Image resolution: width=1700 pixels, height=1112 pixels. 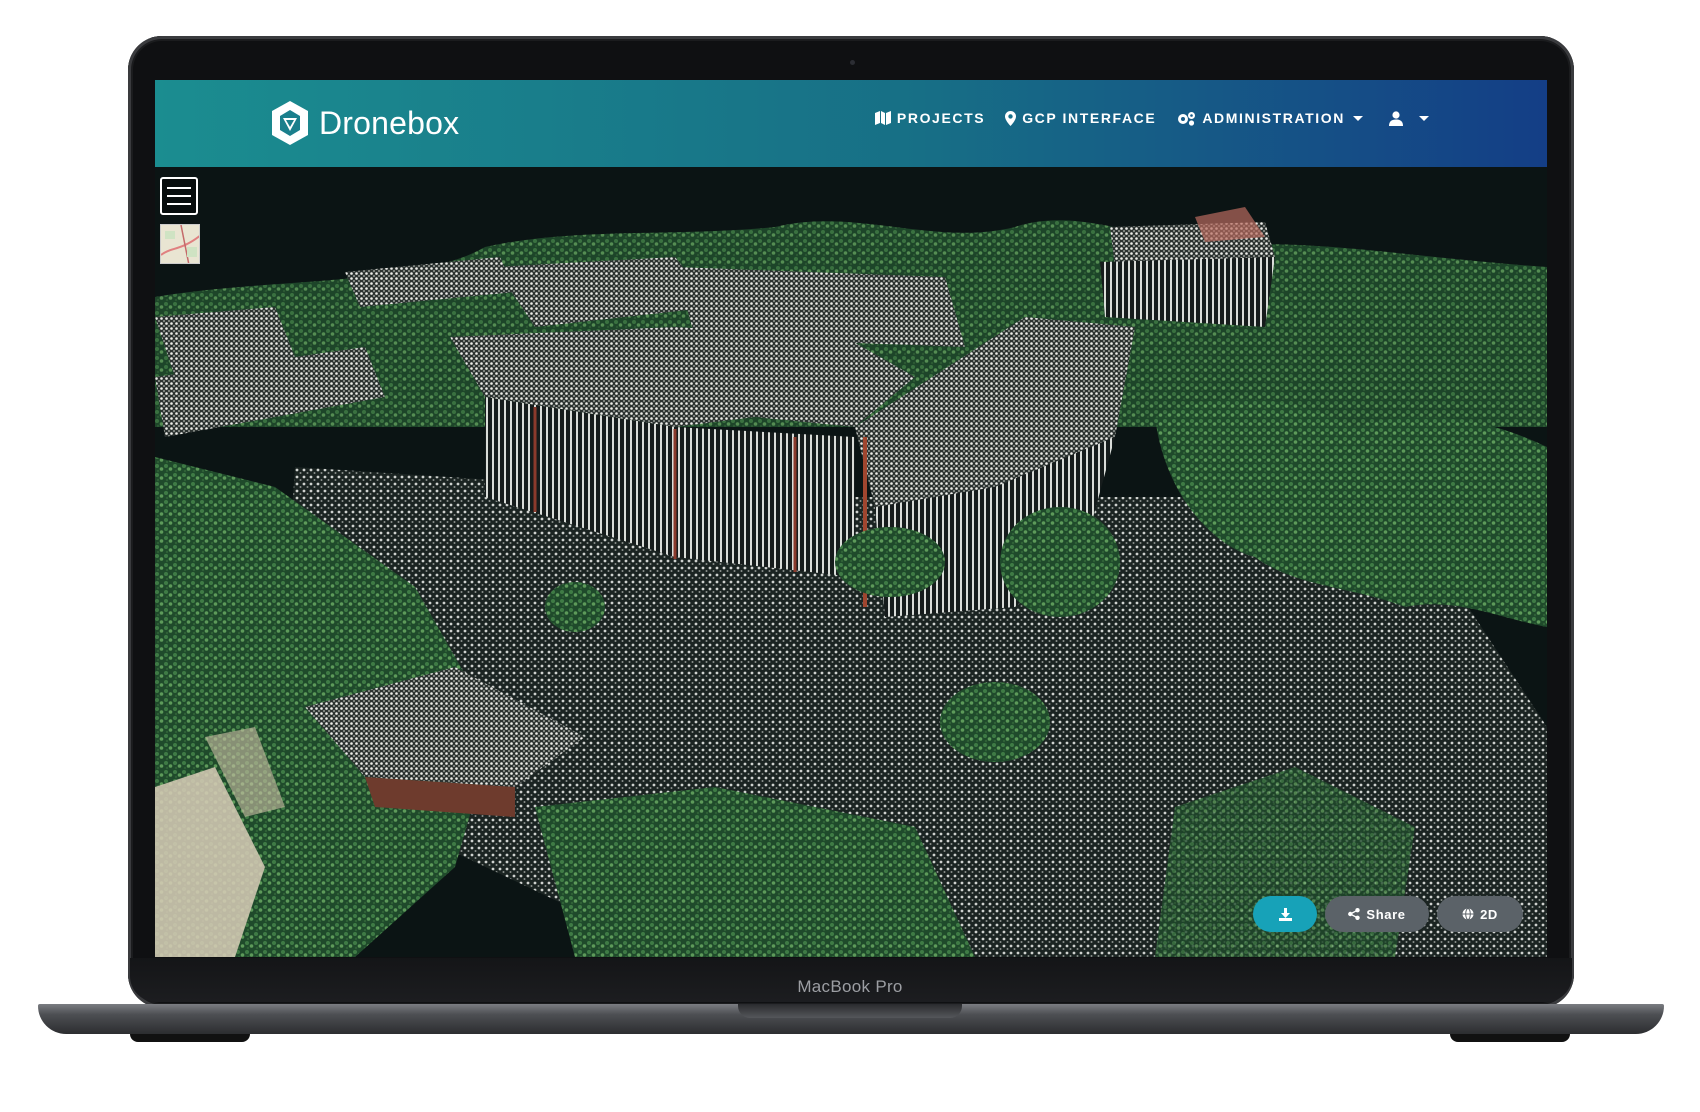 I want to click on map-marker-icon, so click(x=1011, y=118).